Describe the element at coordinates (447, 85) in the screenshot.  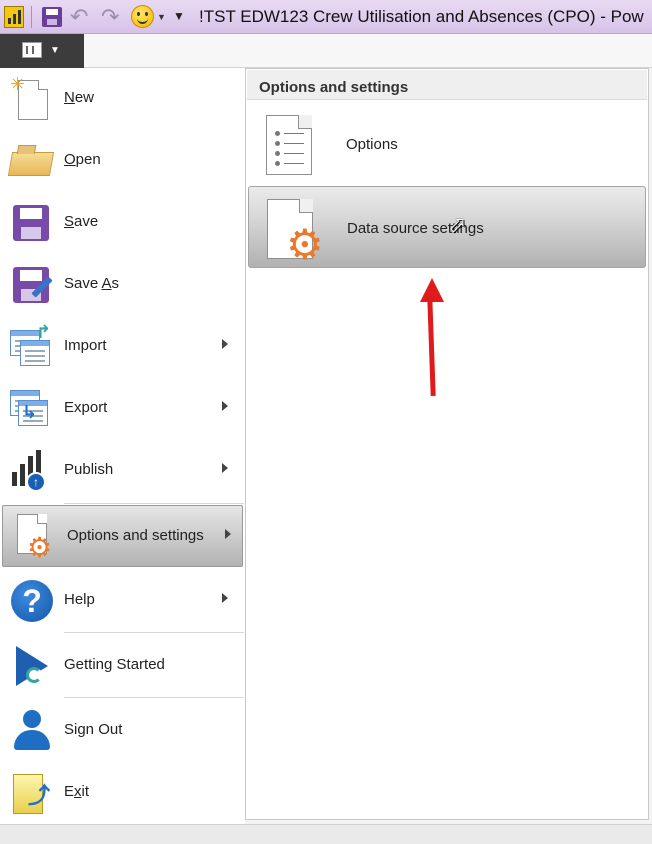
I see `panel-header: Options and settings` at that location.